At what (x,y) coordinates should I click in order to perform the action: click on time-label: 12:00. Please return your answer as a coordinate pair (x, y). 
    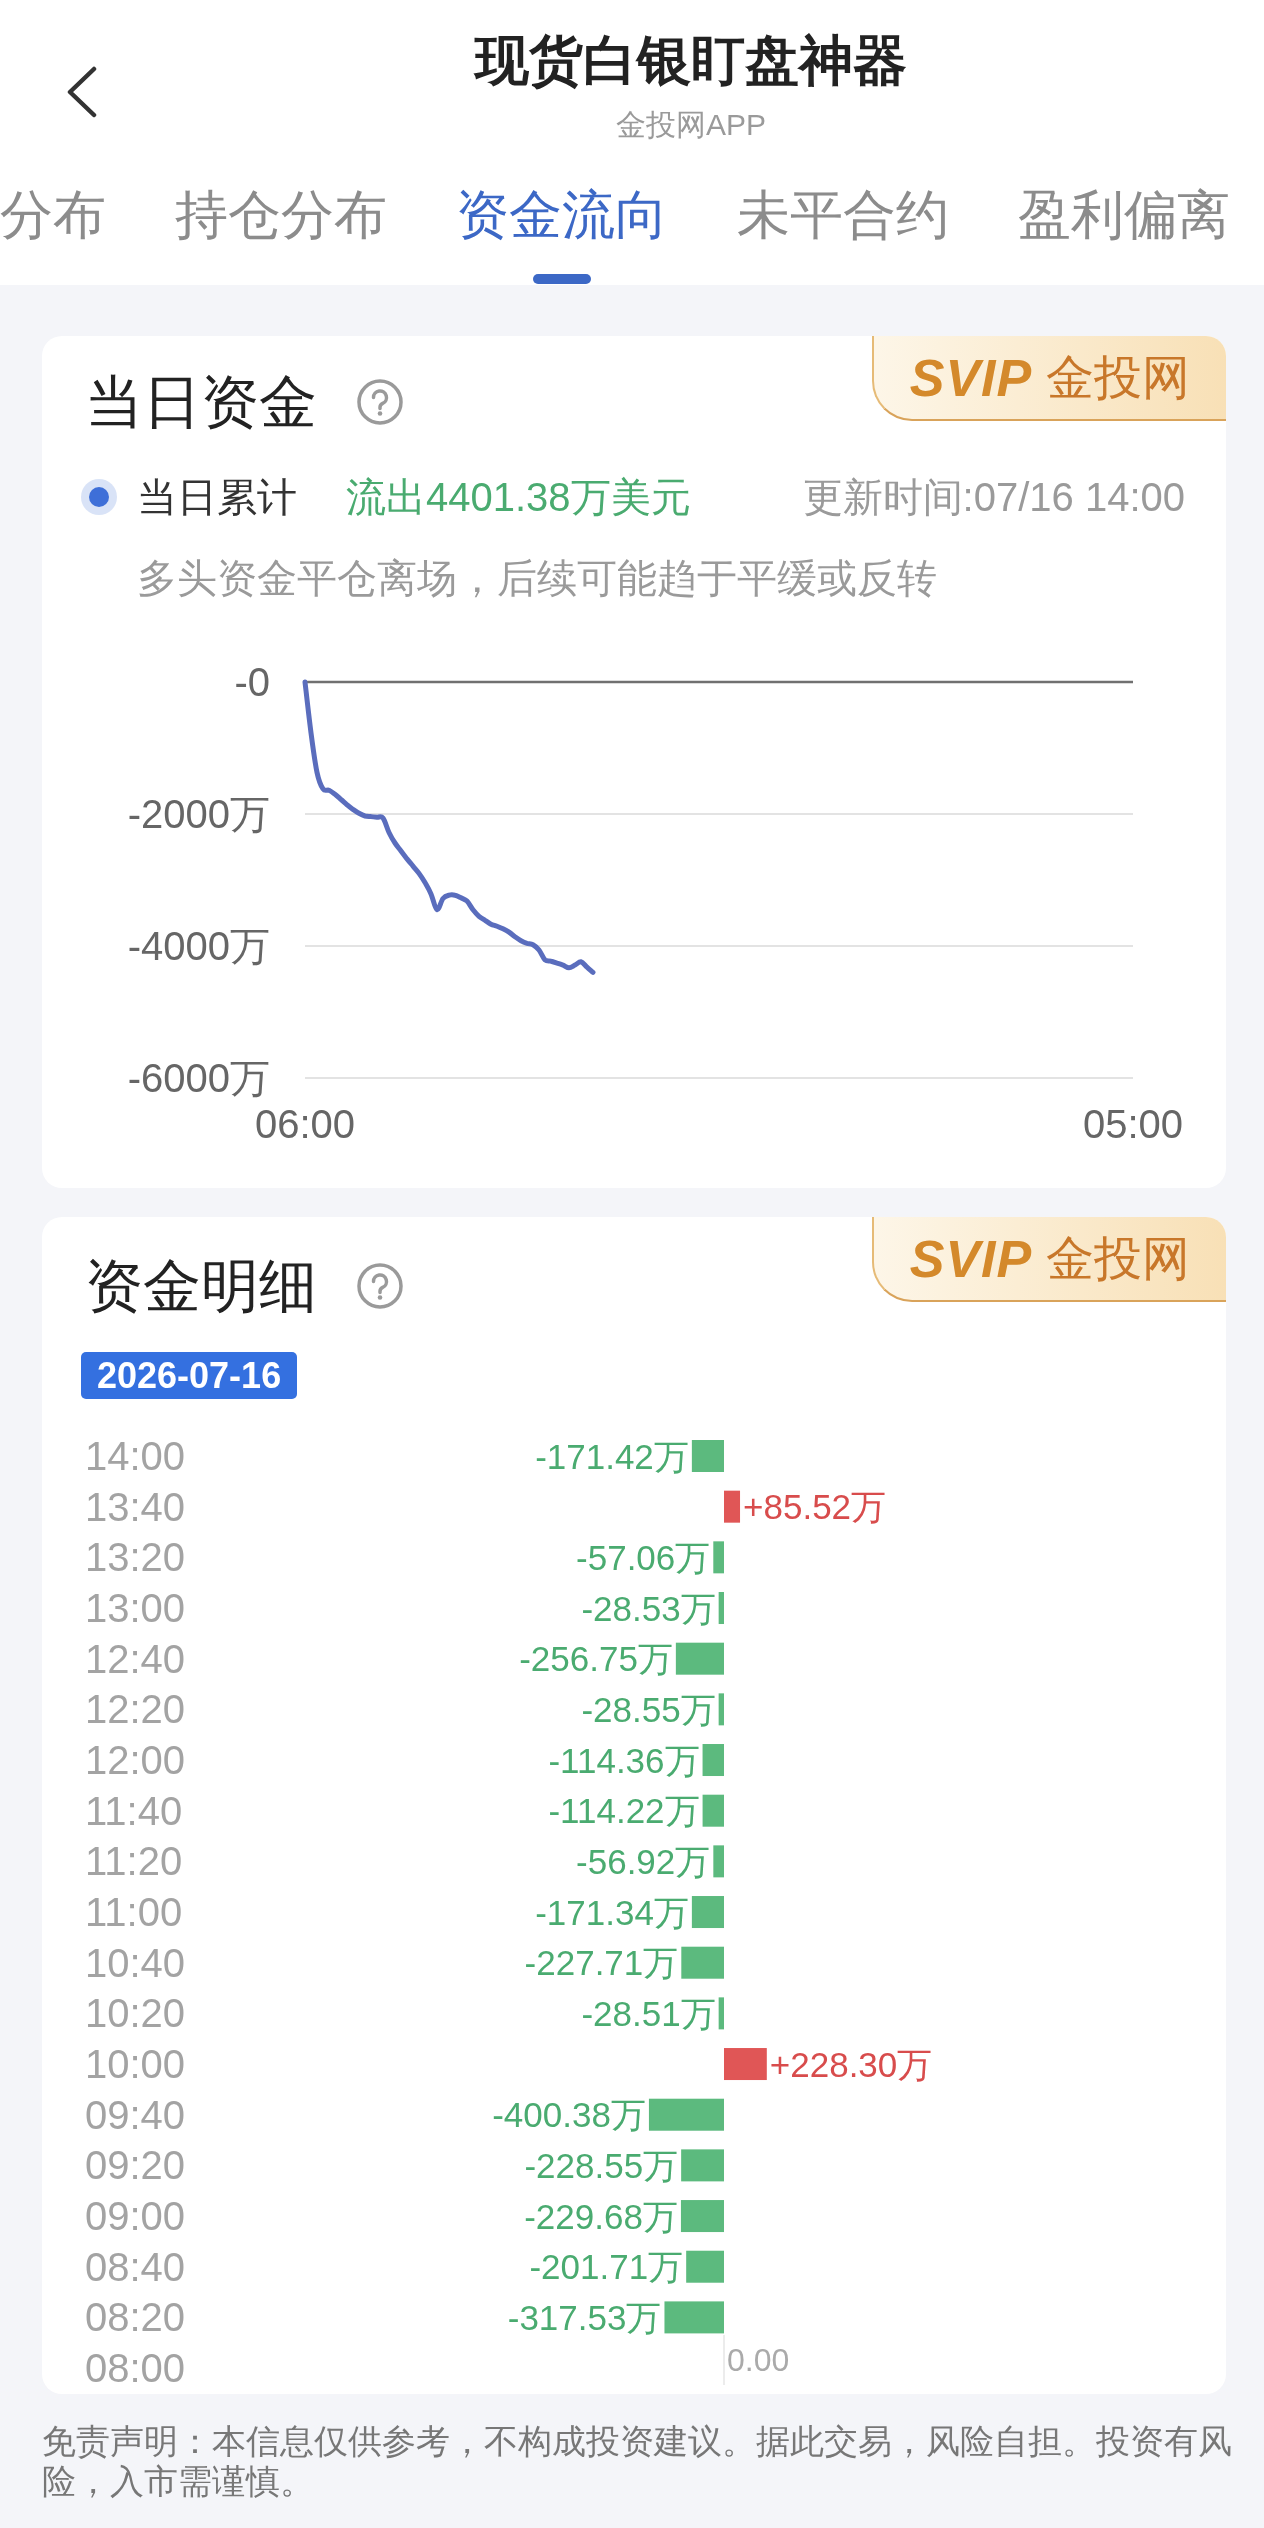
    Looking at the image, I should click on (135, 1760).